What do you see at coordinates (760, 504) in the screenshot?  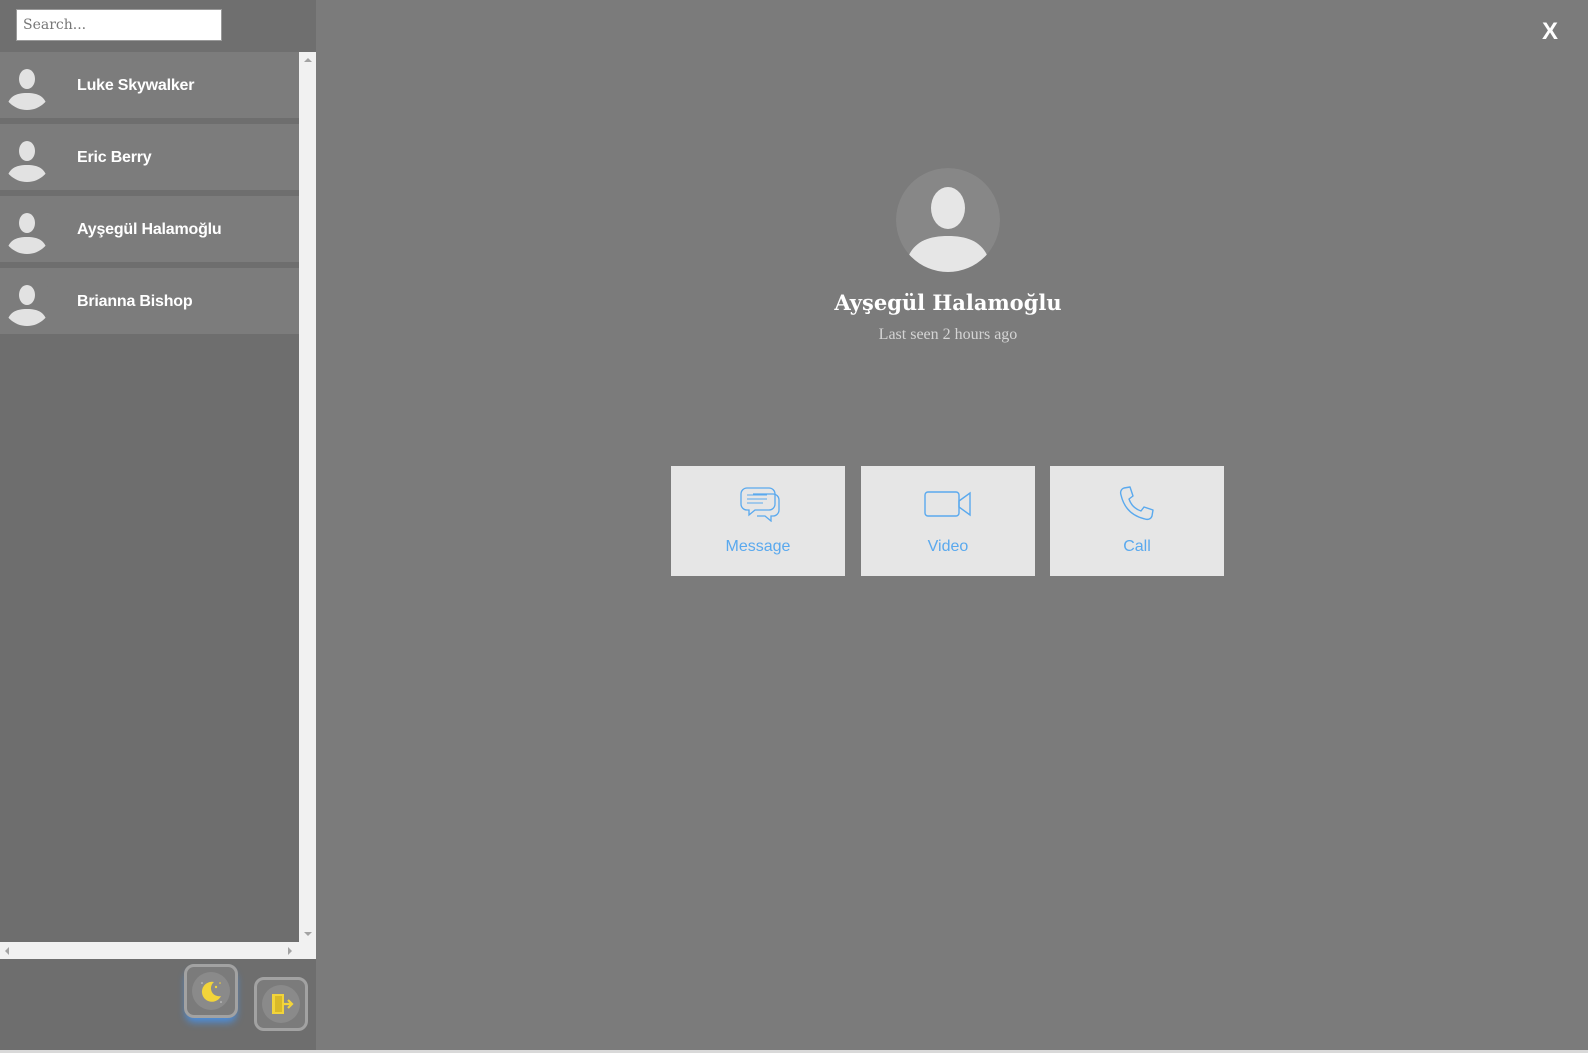 I see `chat-bubbles-icon` at bounding box center [760, 504].